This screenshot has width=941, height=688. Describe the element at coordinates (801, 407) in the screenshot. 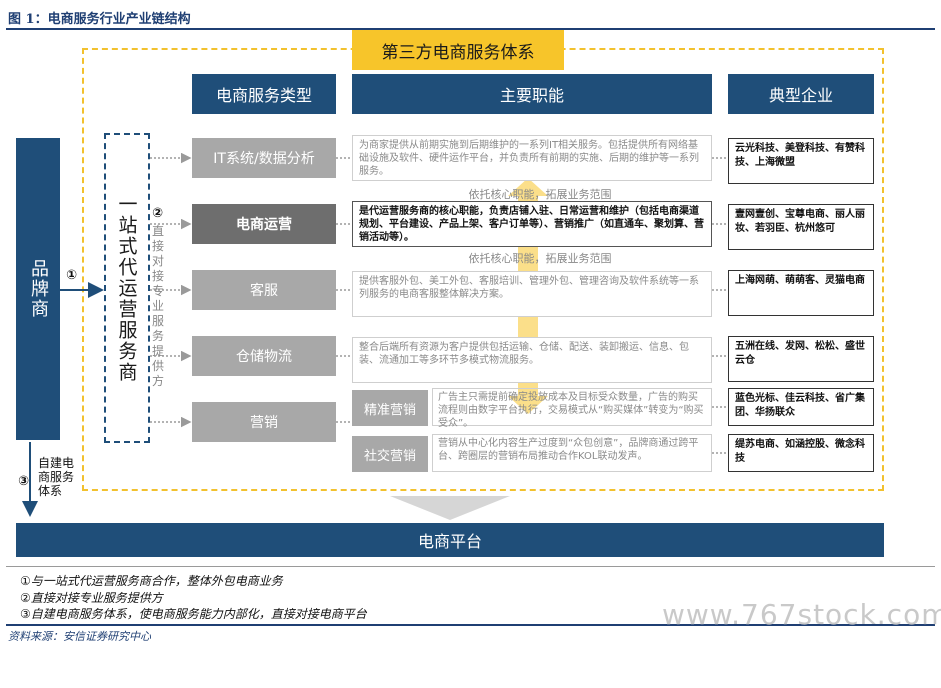

I see `enterprise-precision: 蓝色光标、佳云科技、省广集团、华扬联众` at that location.